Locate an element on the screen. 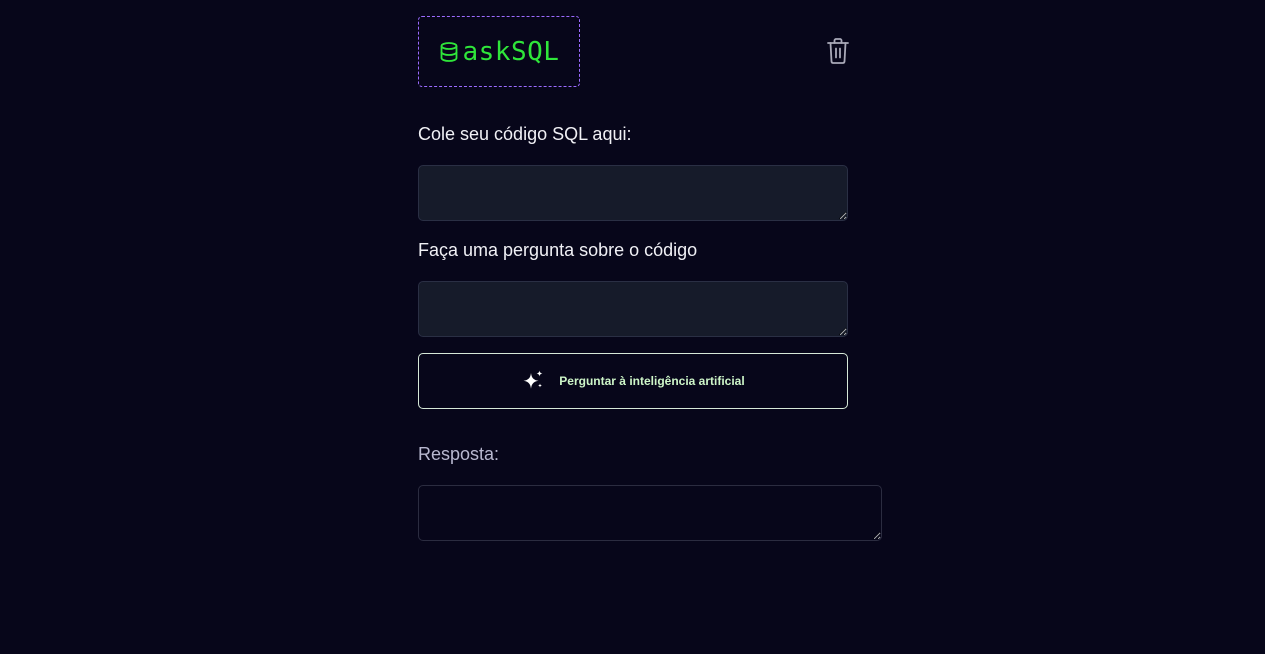  sparkles-icon is located at coordinates (533, 381).